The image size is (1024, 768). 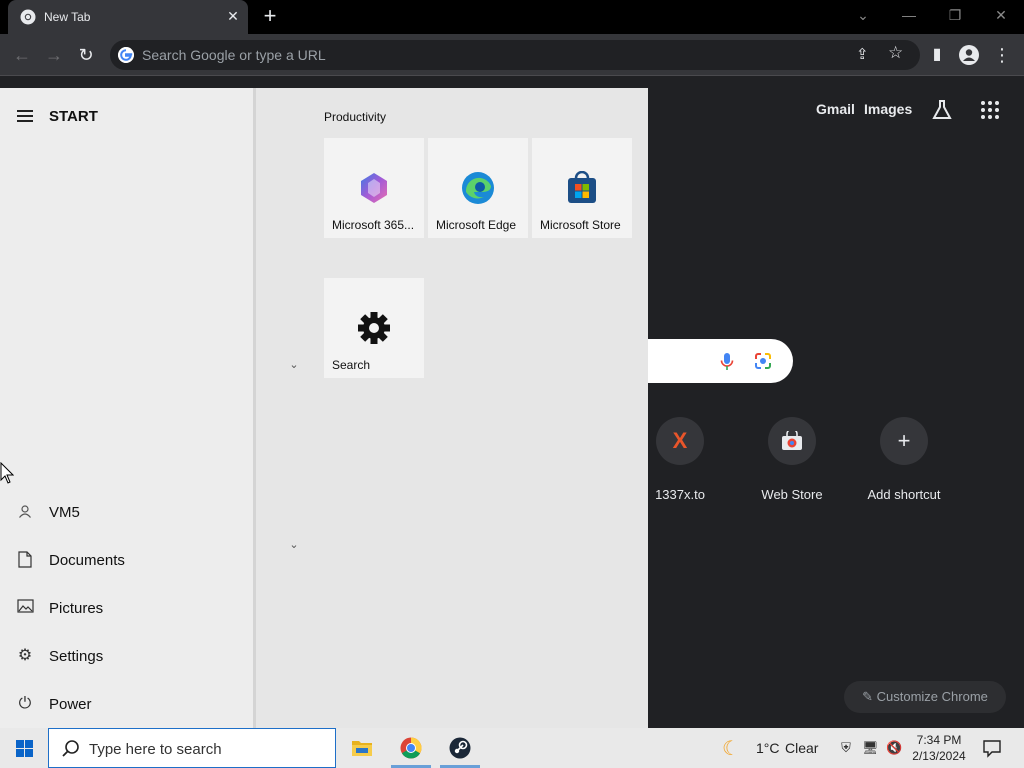 What do you see at coordinates (895, 53) in the screenshot?
I see `bookmark-star-icon: ☆` at bounding box center [895, 53].